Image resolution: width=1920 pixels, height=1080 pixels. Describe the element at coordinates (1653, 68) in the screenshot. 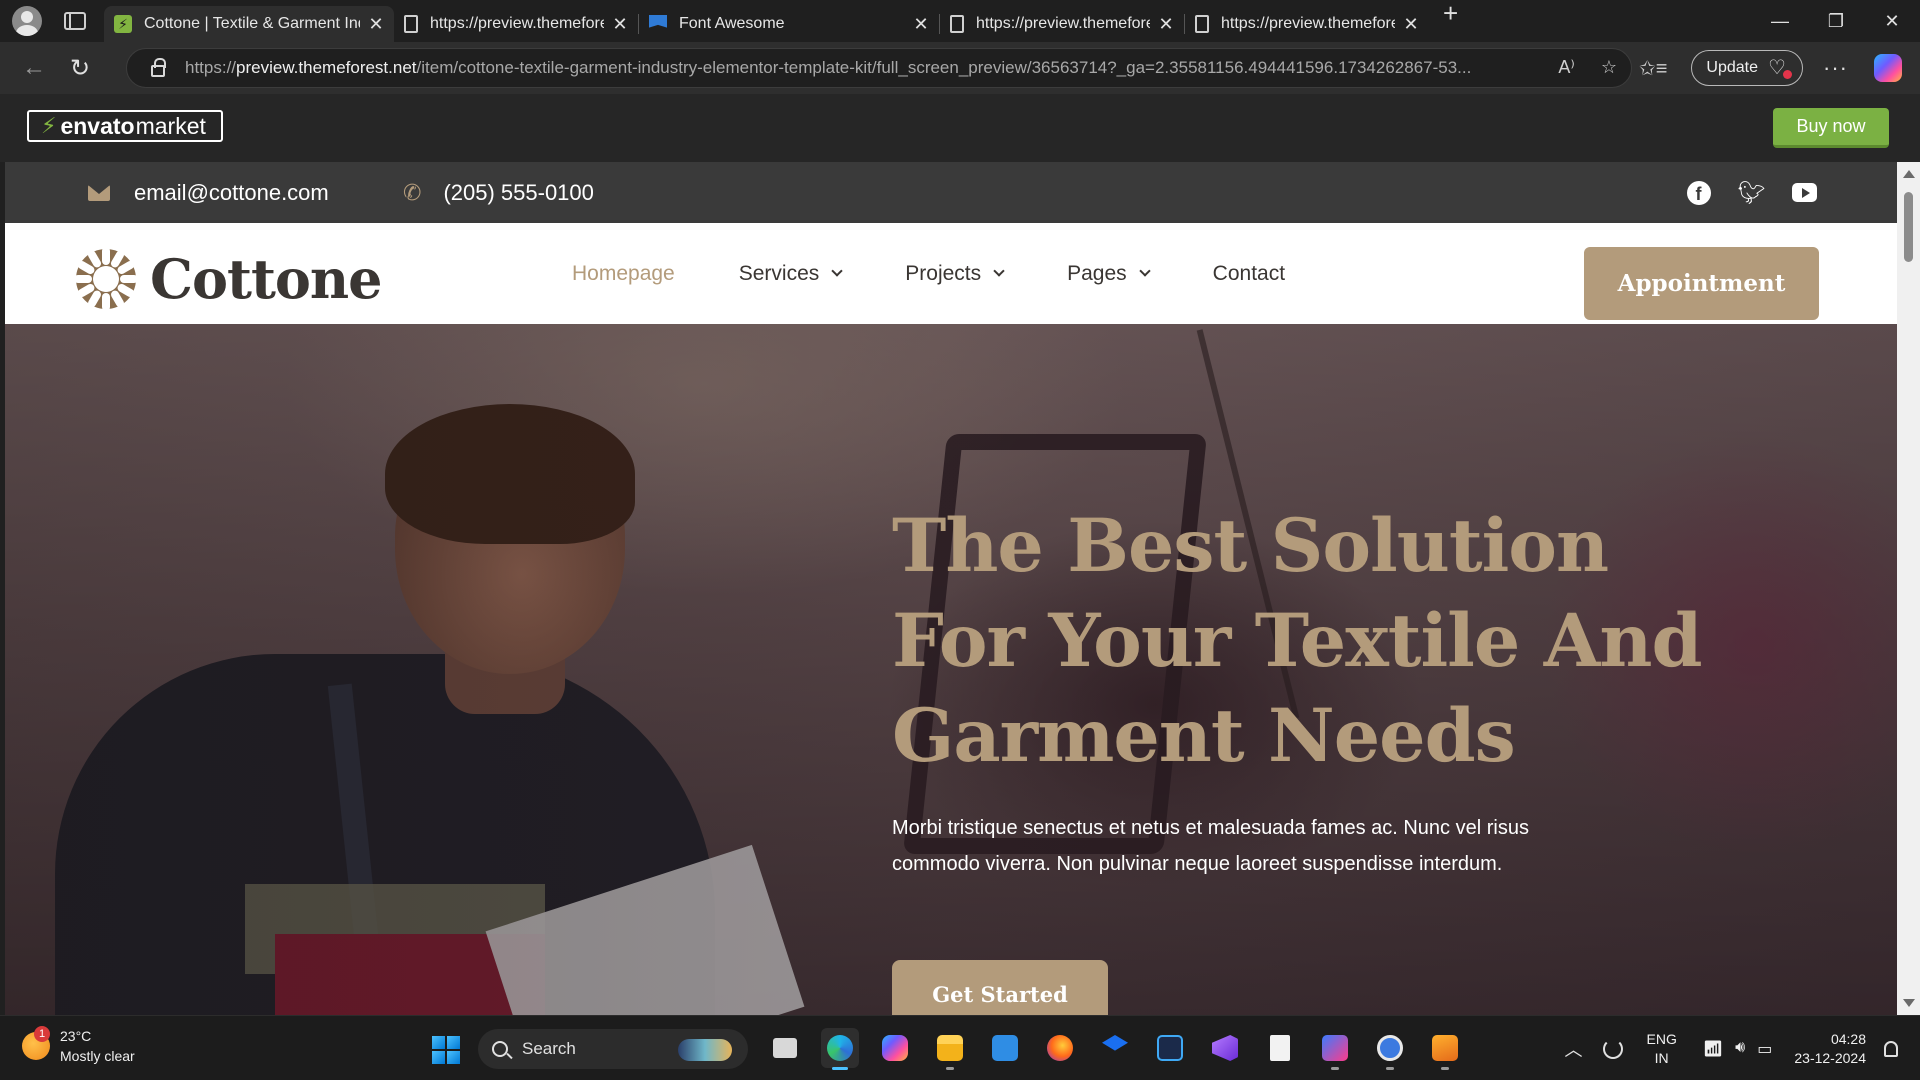

I see `favorites-icon: ✩≡` at that location.